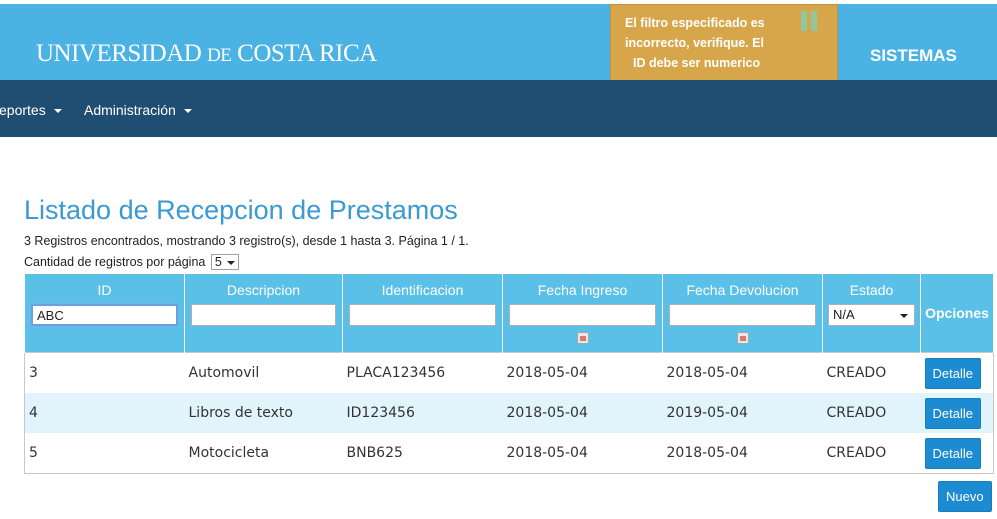 Image resolution: width=997 pixels, height=519 pixels. What do you see at coordinates (844, 314) in the screenshot?
I see `estado-filter-value: N/A` at bounding box center [844, 314].